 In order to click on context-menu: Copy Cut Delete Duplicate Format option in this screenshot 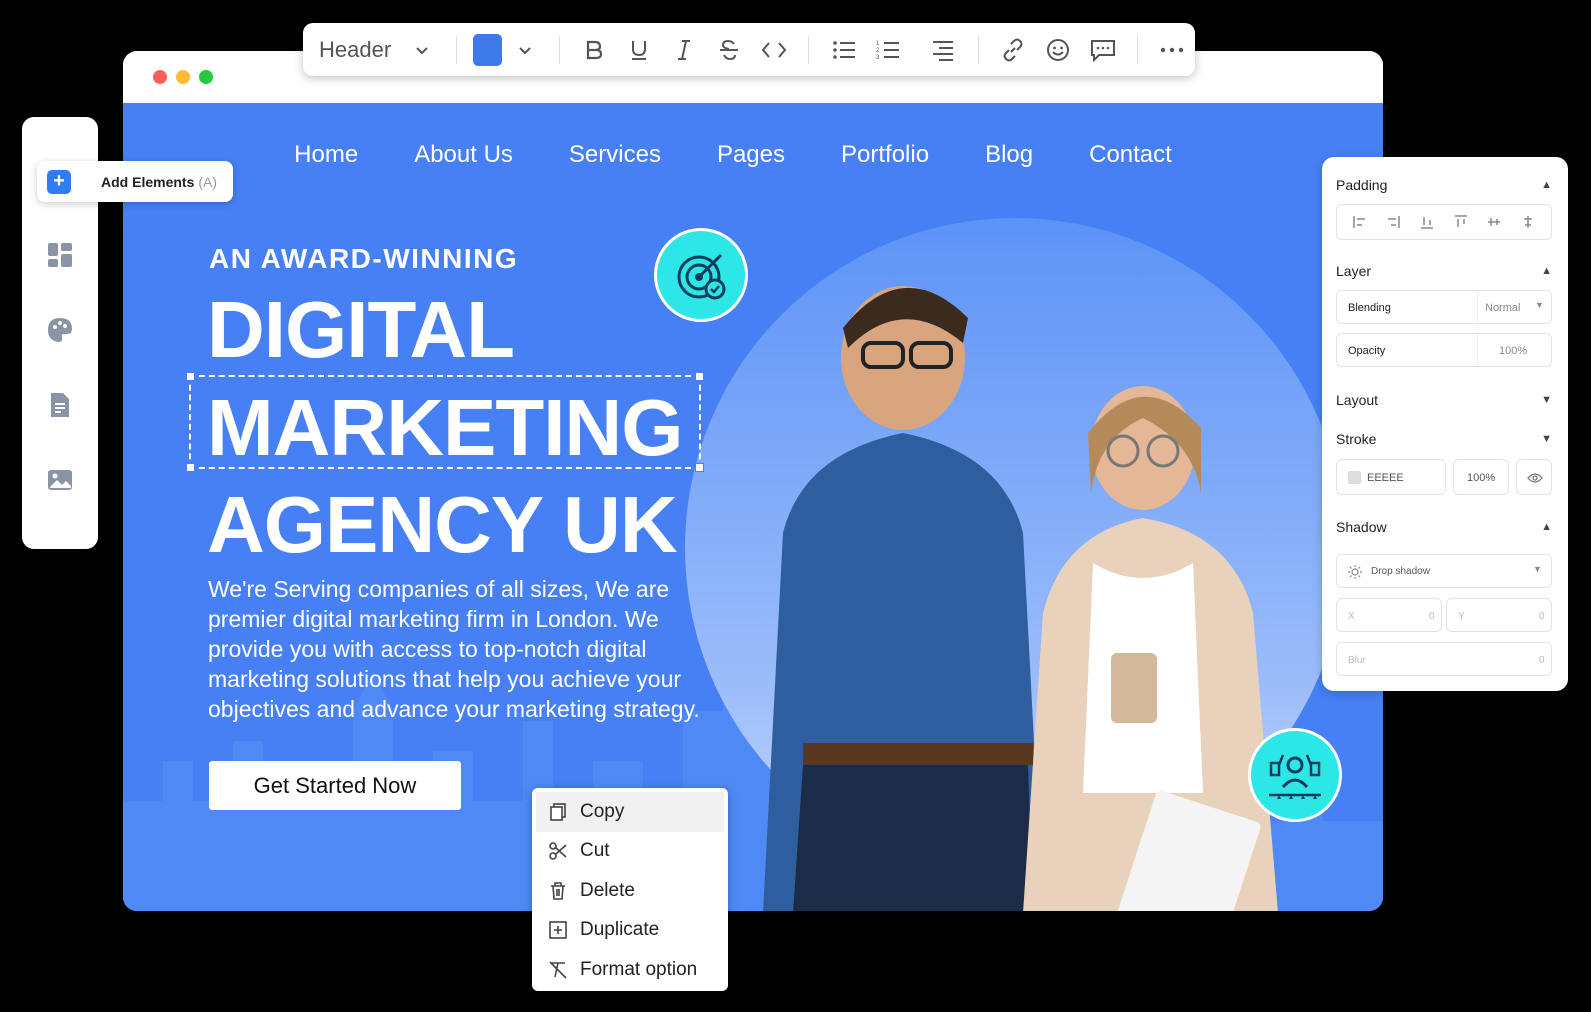, I will do `click(630, 889)`.